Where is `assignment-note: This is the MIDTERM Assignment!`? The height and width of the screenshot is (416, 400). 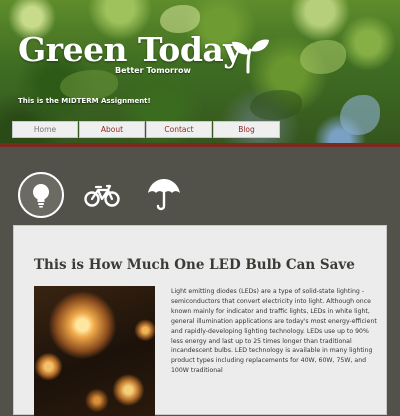
assignment-note: This is the MIDTERM Assignment! is located at coordinates (84, 101).